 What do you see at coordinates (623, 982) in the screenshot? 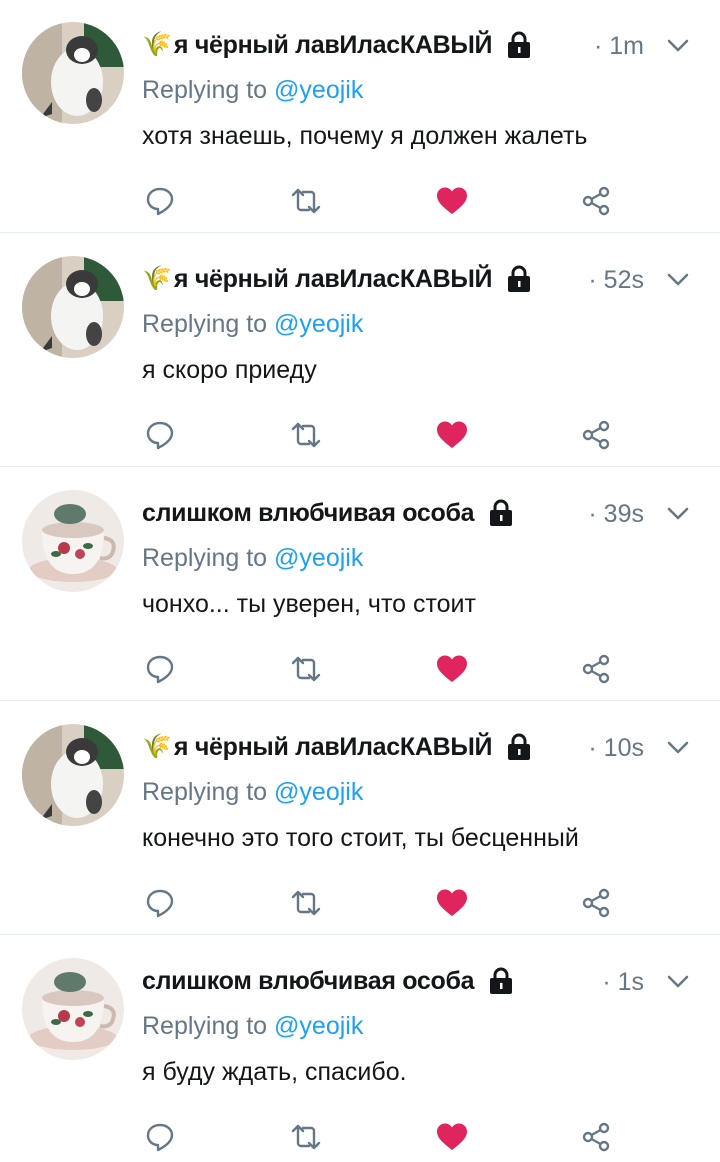
I see `timestamp: · 1s` at bounding box center [623, 982].